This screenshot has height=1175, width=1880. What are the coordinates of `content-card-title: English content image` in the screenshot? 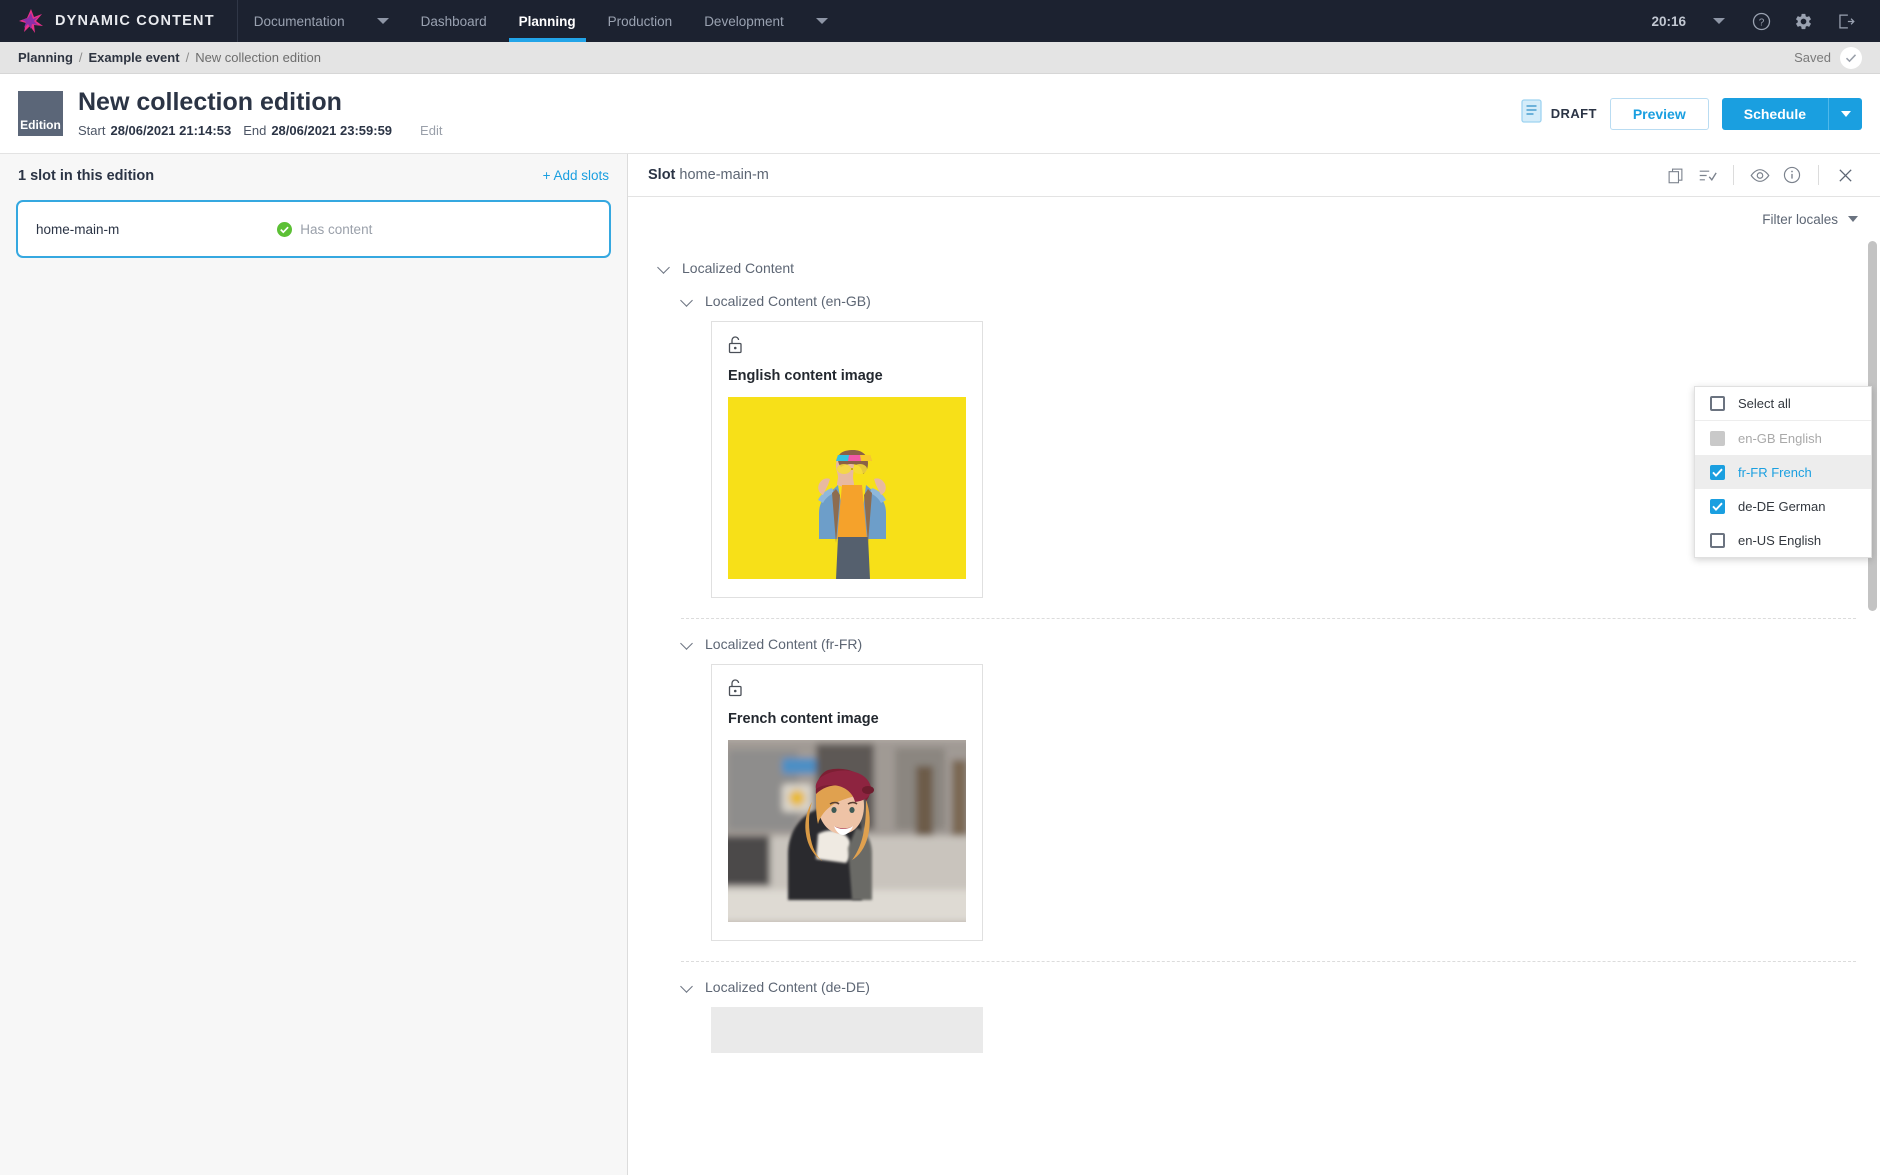 It's located at (805, 376).